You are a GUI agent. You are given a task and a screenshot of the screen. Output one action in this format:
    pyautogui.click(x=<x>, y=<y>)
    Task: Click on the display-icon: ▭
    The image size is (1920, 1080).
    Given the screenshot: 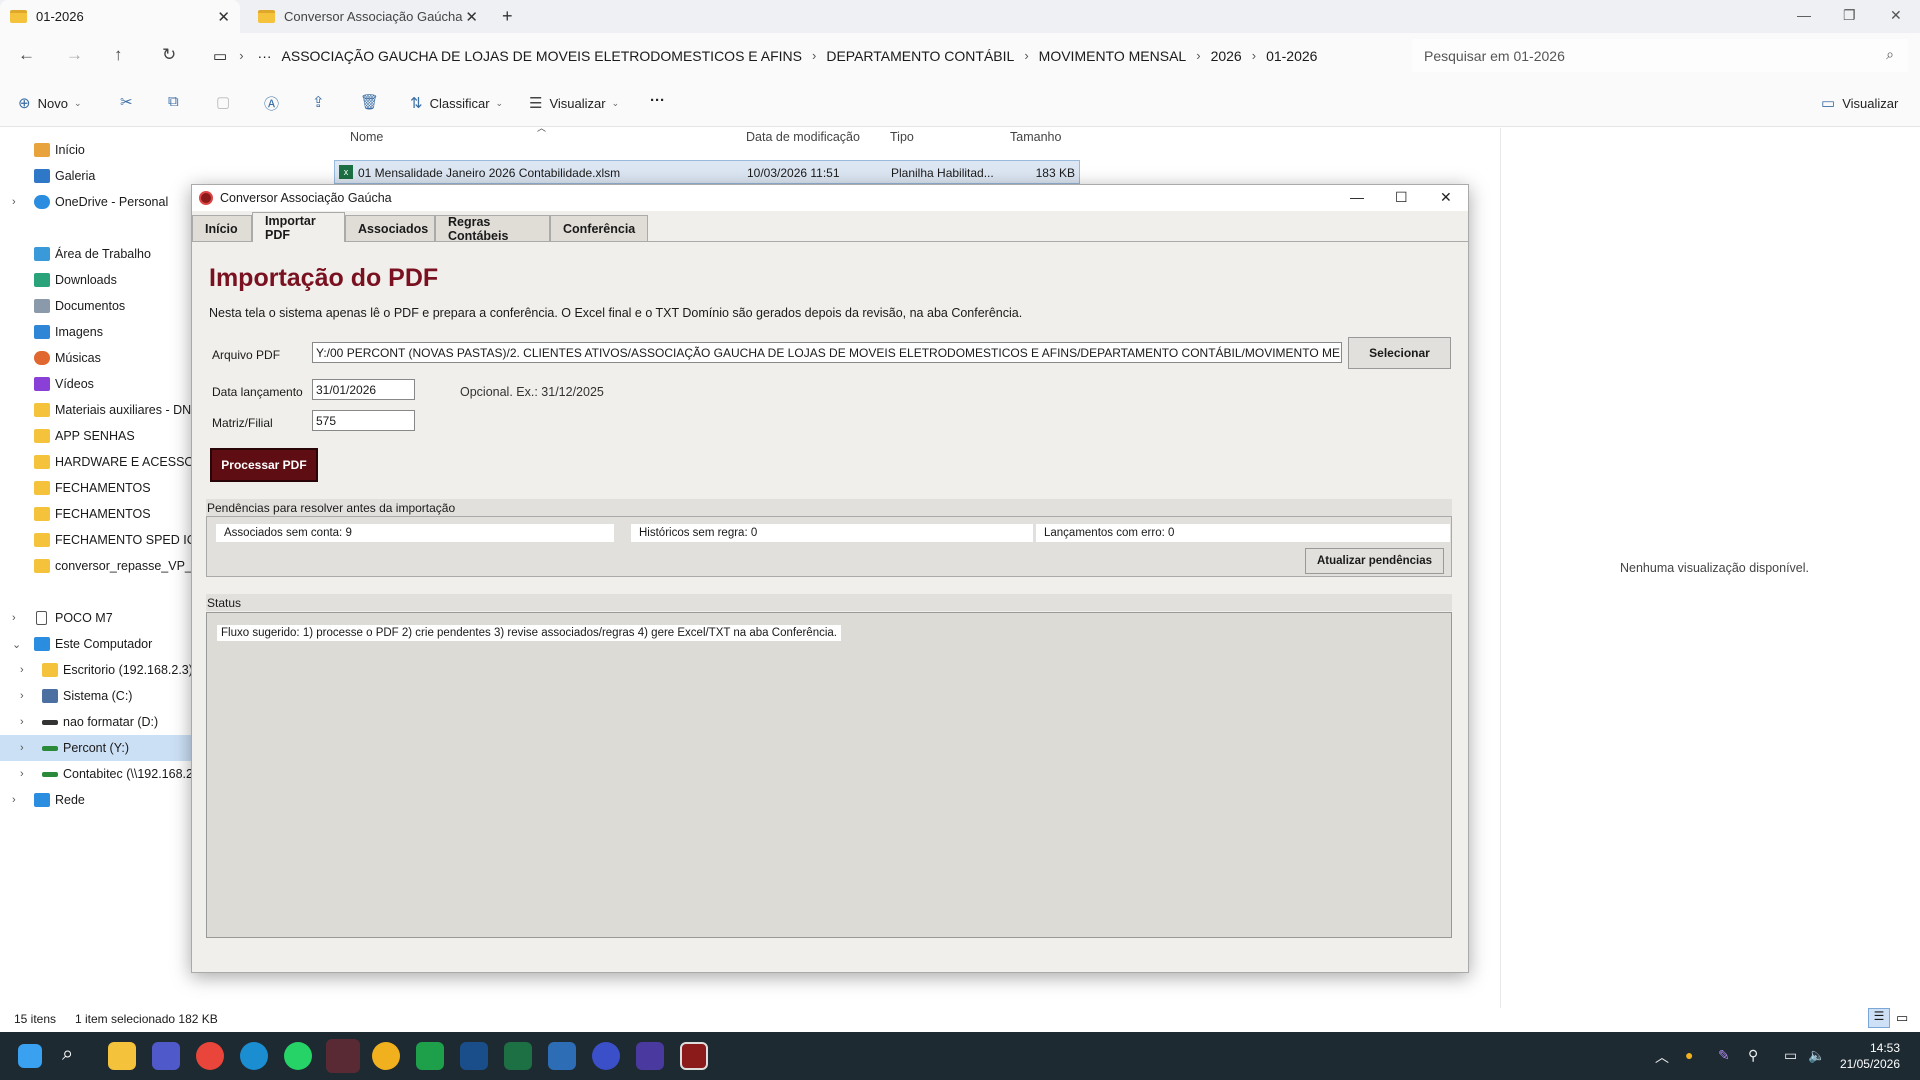 What is the action you would take?
    pyautogui.click(x=1790, y=1055)
    